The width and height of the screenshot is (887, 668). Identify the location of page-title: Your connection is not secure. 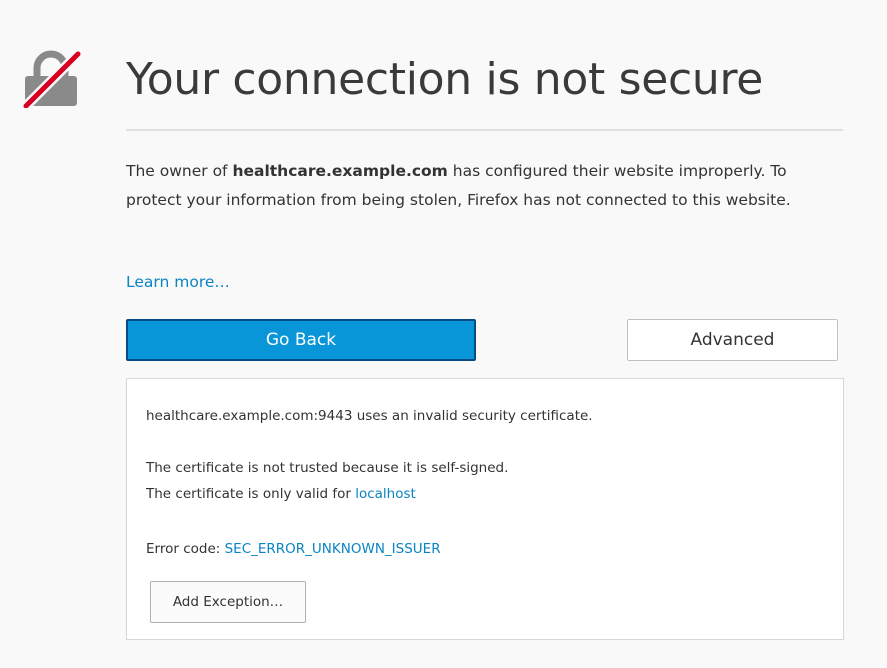
(445, 79).